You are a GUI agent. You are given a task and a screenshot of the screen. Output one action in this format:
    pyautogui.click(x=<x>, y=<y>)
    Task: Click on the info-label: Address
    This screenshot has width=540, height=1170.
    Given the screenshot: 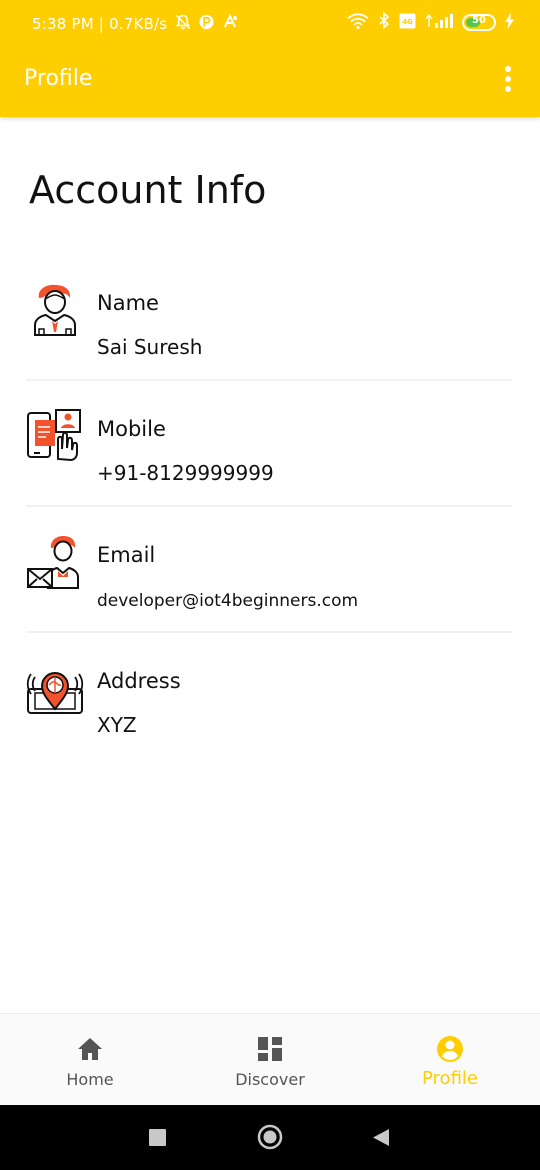 What is the action you would take?
    pyautogui.click(x=139, y=681)
    